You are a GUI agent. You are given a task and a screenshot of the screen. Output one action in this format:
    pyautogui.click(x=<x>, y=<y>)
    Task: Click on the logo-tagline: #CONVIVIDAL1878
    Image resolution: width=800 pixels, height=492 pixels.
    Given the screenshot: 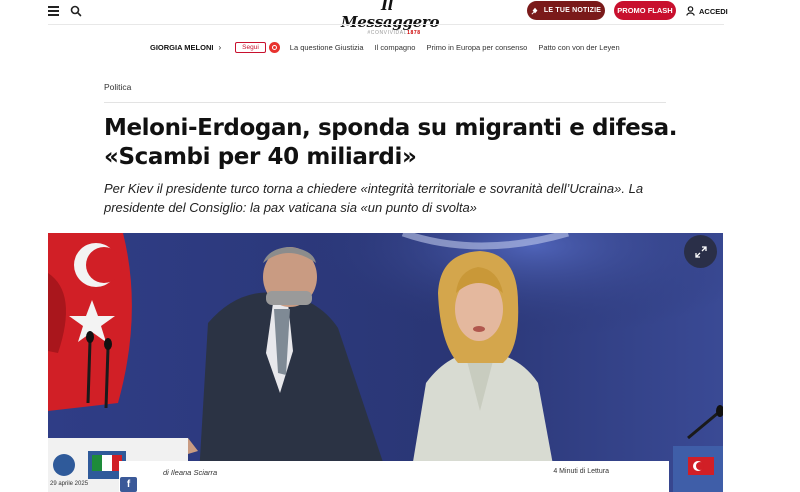 What is the action you would take?
    pyautogui.click(x=394, y=33)
    